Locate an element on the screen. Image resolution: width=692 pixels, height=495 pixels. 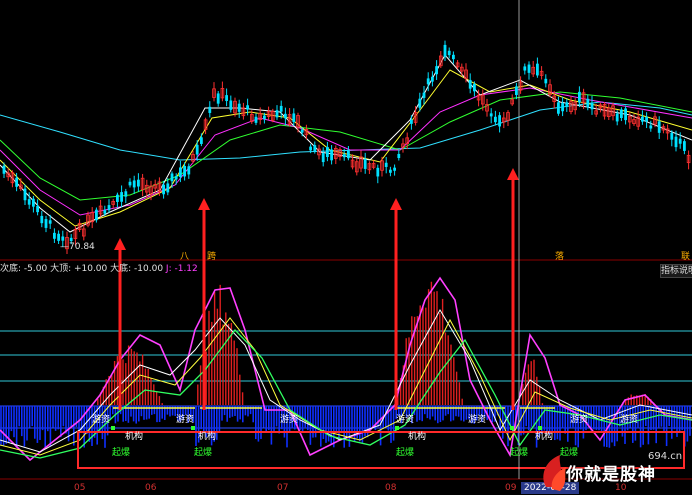
month-tick: 07 is located at coordinates (283, 488).